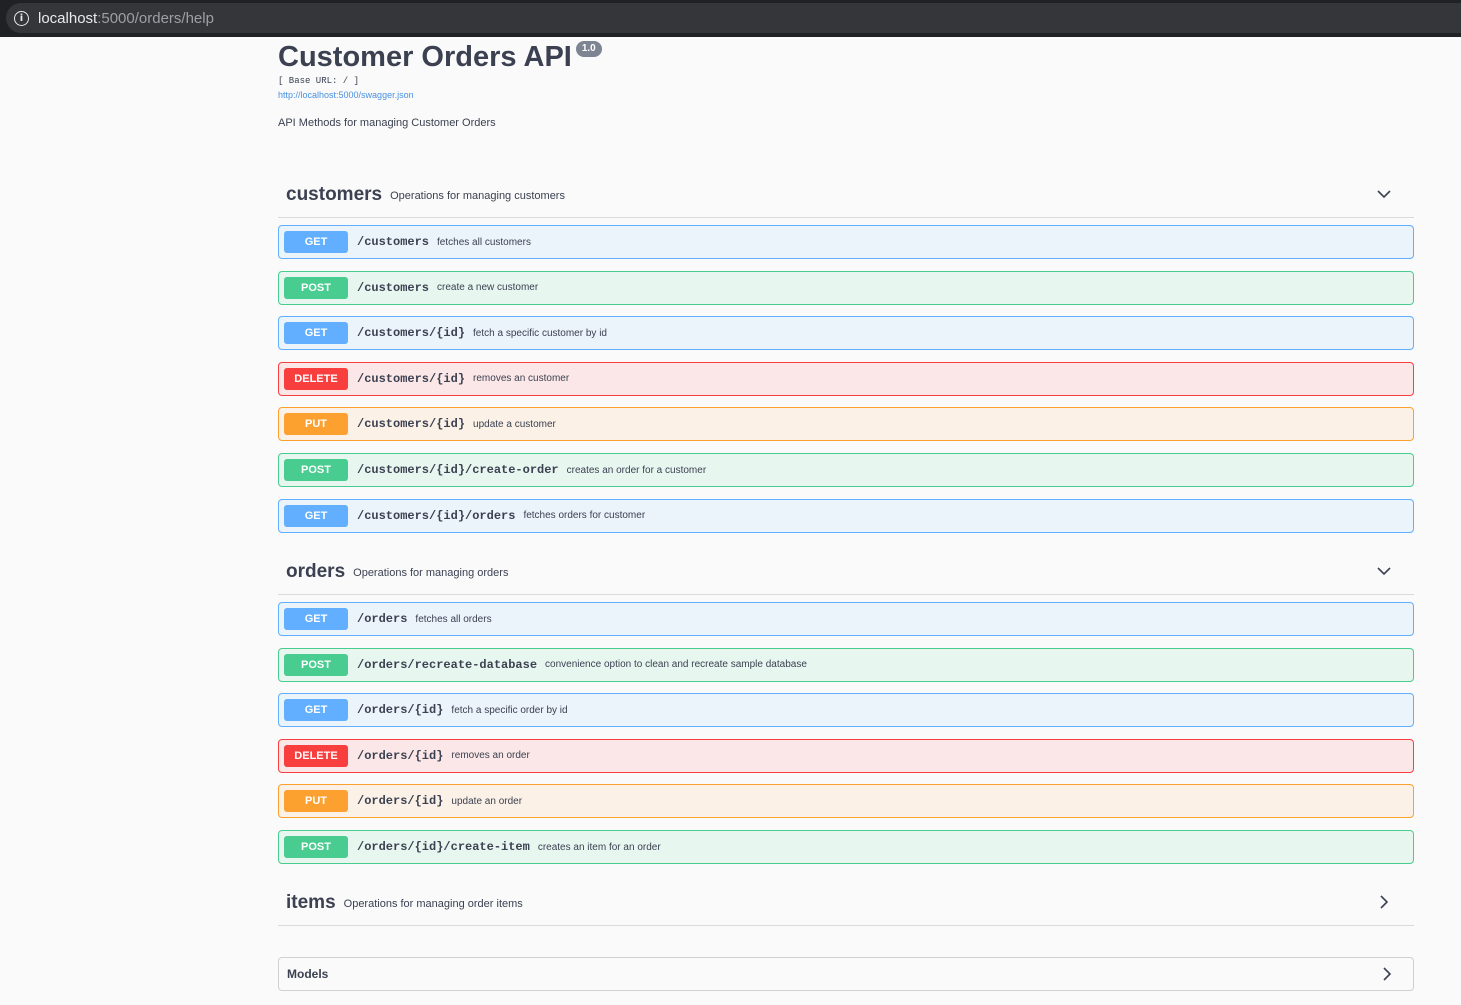 Image resolution: width=1461 pixels, height=1005 pixels. Describe the element at coordinates (308, 974) in the screenshot. I see `models-label: Models` at that location.